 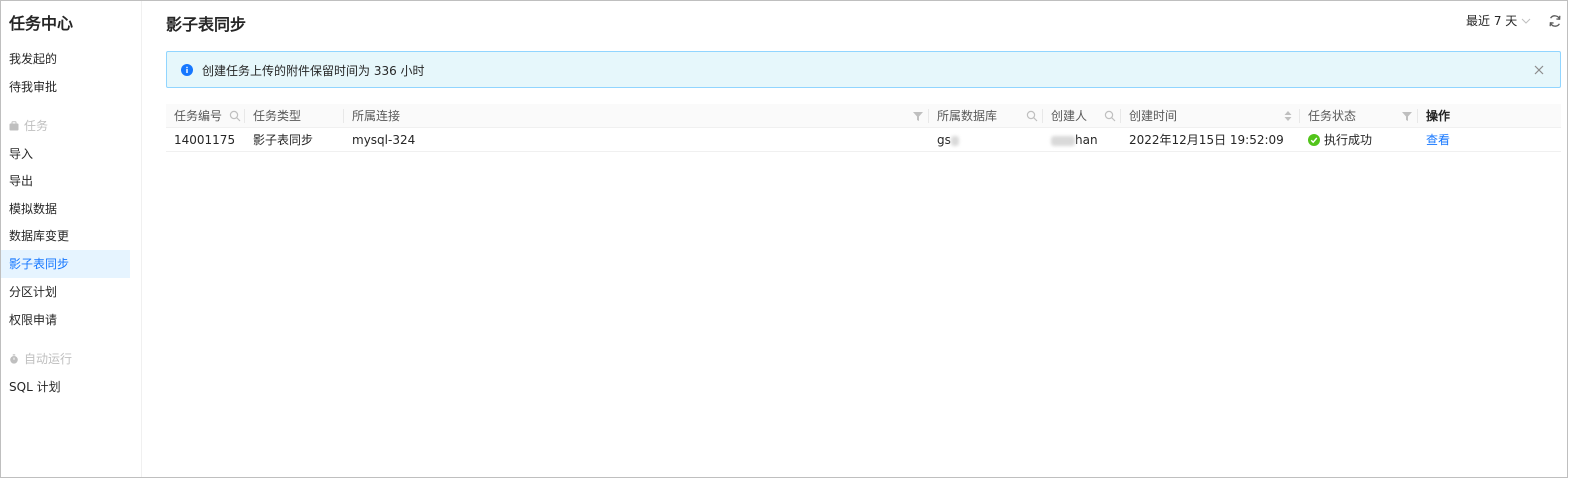 What do you see at coordinates (65, 87) in the screenshot?
I see `sidebar-item-pending-approval: 待我审批` at bounding box center [65, 87].